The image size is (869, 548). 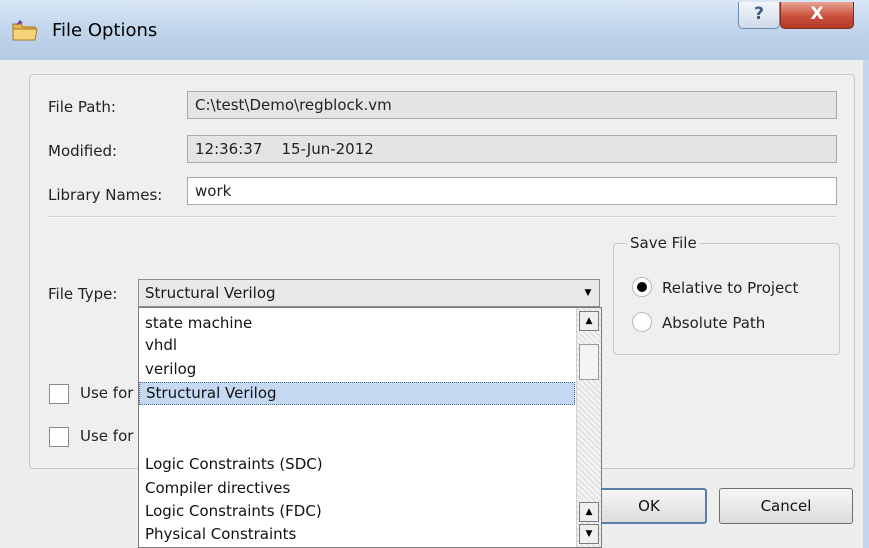 I want to click on list-item: Logic Constraints (SDC), so click(x=357, y=464).